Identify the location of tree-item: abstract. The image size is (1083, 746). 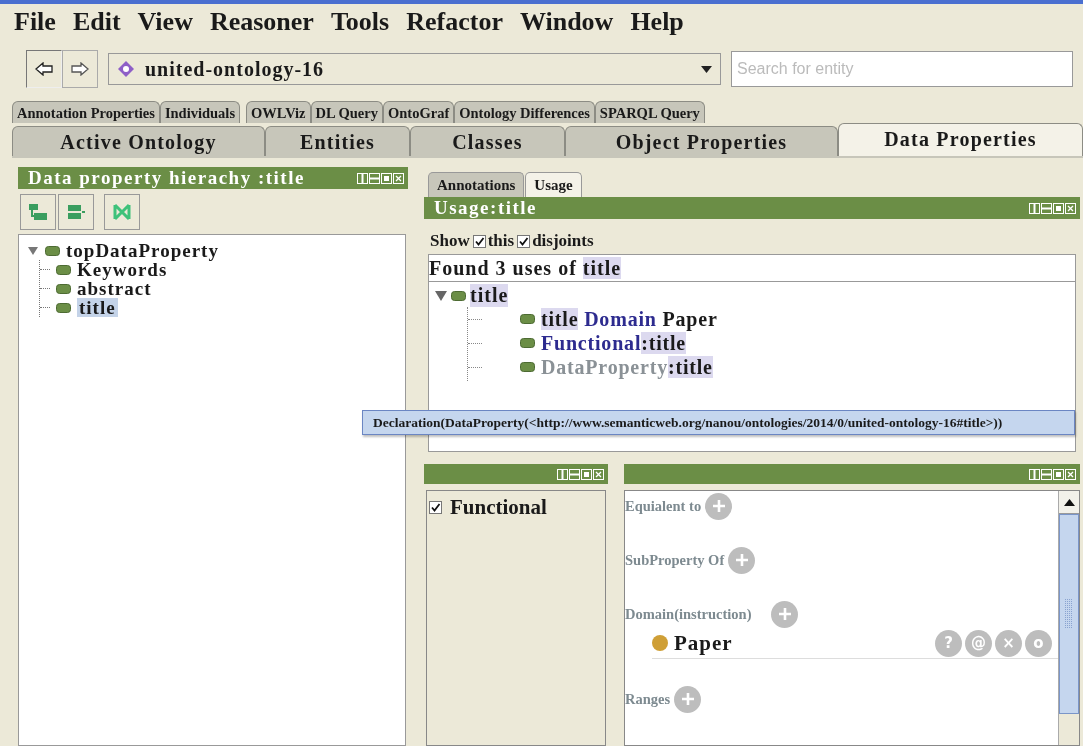
(114, 288).